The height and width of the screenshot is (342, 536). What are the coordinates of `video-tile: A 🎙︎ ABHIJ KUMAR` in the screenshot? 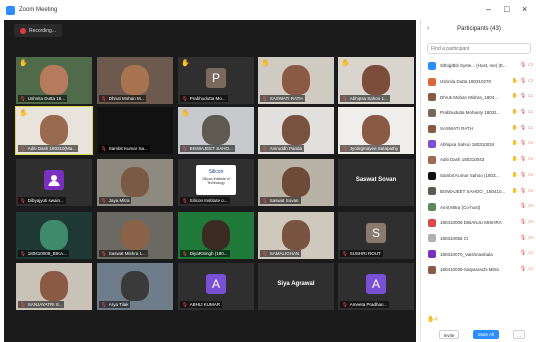 It's located at (216, 286).